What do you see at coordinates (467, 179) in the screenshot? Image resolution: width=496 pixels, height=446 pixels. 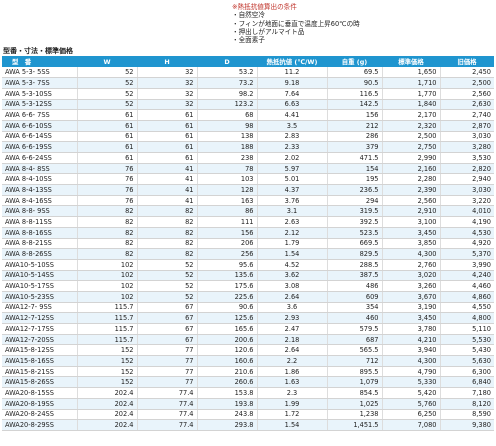 I see `cell-old-price: 2,940` at bounding box center [467, 179].